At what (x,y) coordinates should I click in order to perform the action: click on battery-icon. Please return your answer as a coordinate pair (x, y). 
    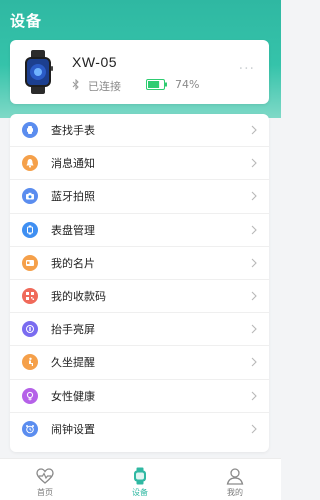
    Looking at the image, I should click on (156, 84).